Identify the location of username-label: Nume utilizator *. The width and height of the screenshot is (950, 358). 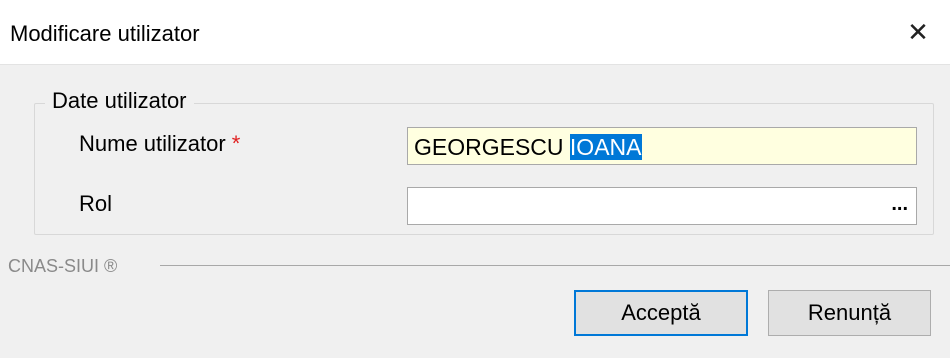
(159, 144).